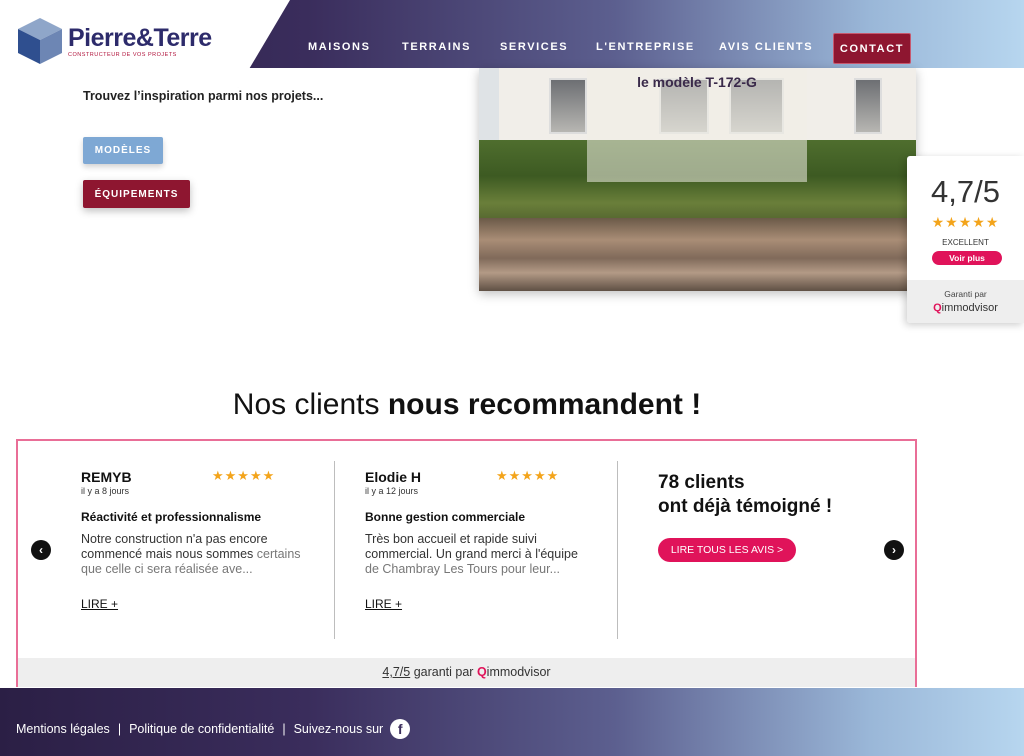  I want to click on read-all-reviews-button: LIRE TOUS LES AVIS >, so click(727, 550).